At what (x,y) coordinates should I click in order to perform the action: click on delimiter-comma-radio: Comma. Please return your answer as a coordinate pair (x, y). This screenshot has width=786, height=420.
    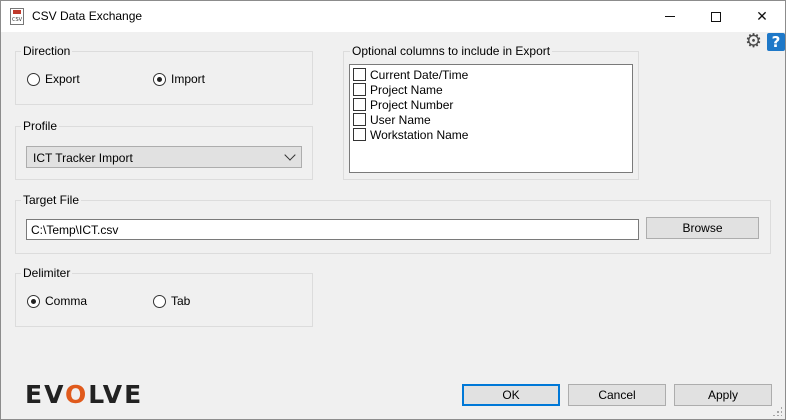
    Looking at the image, I should click on (57, 301).